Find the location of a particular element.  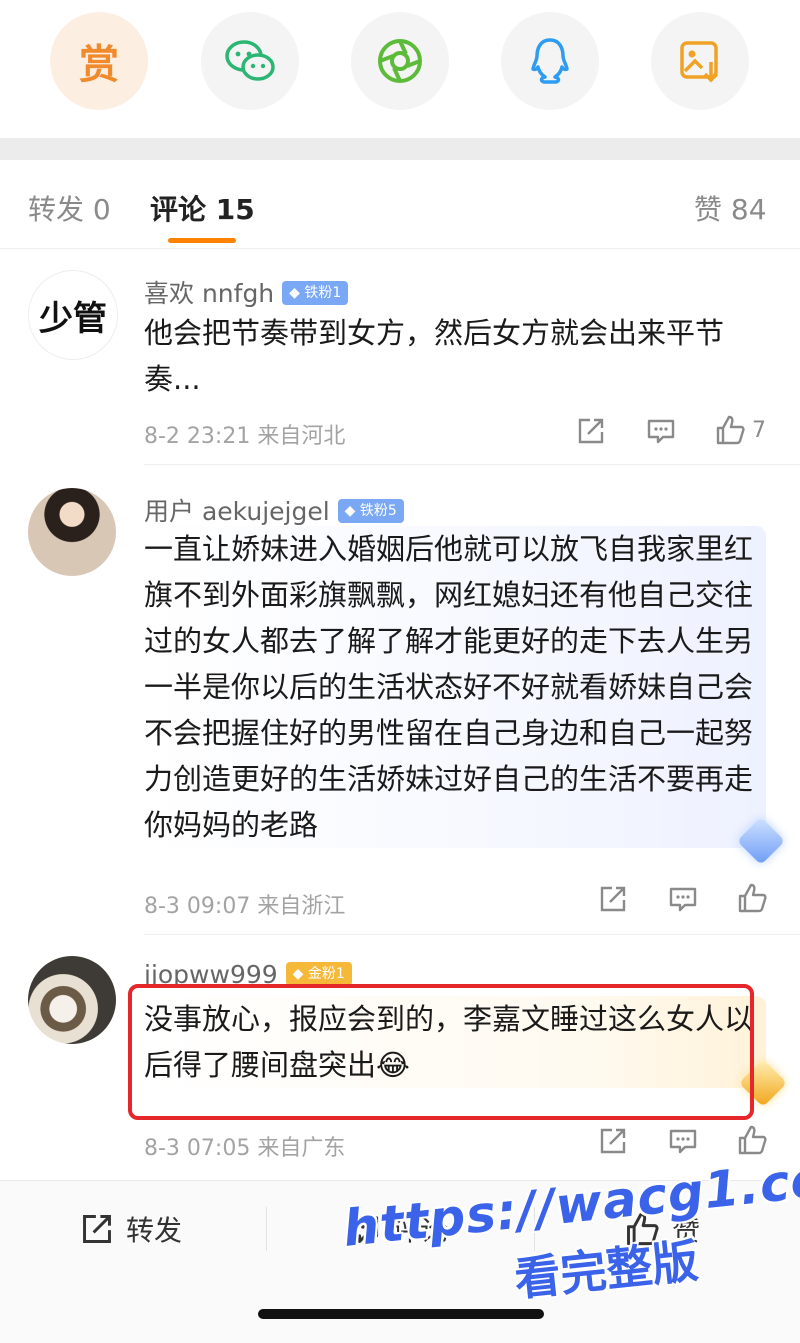

avatar: 少管 is located at coordinates (73, 315).